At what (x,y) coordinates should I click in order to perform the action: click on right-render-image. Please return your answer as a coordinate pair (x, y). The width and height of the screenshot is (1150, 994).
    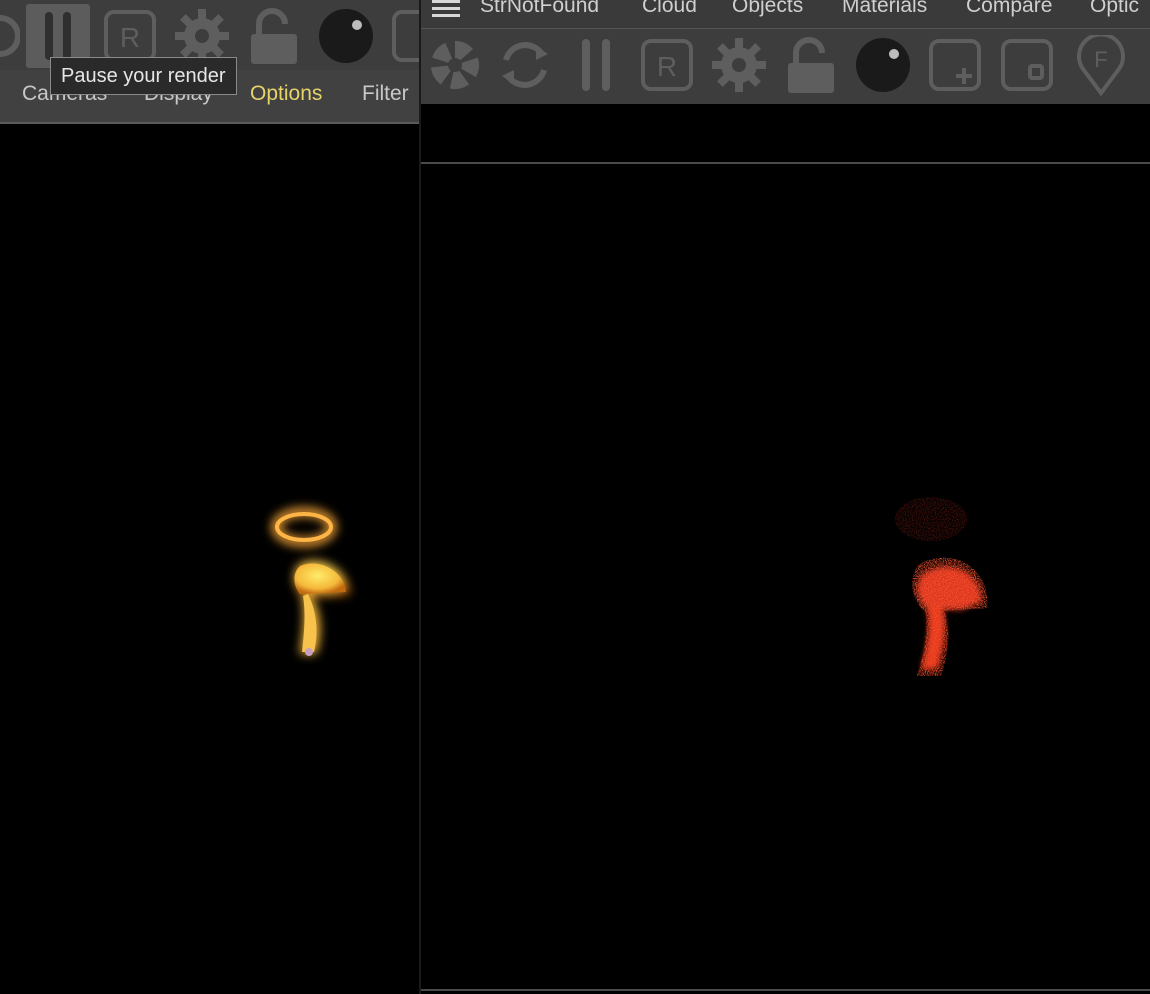
    Looking at the image, I should click on (941, 586).